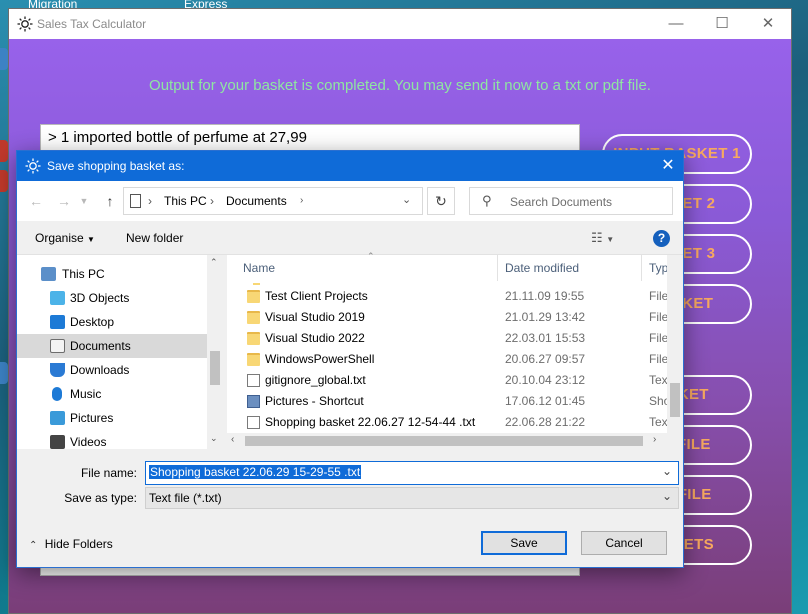 This screenshot has height=614, width=808. What do you see at coordinates (177, 137) in the screenshot?
I see `output-line: > 1 imported bottle of perfume at 27,99` at bounding box center [177, 137].